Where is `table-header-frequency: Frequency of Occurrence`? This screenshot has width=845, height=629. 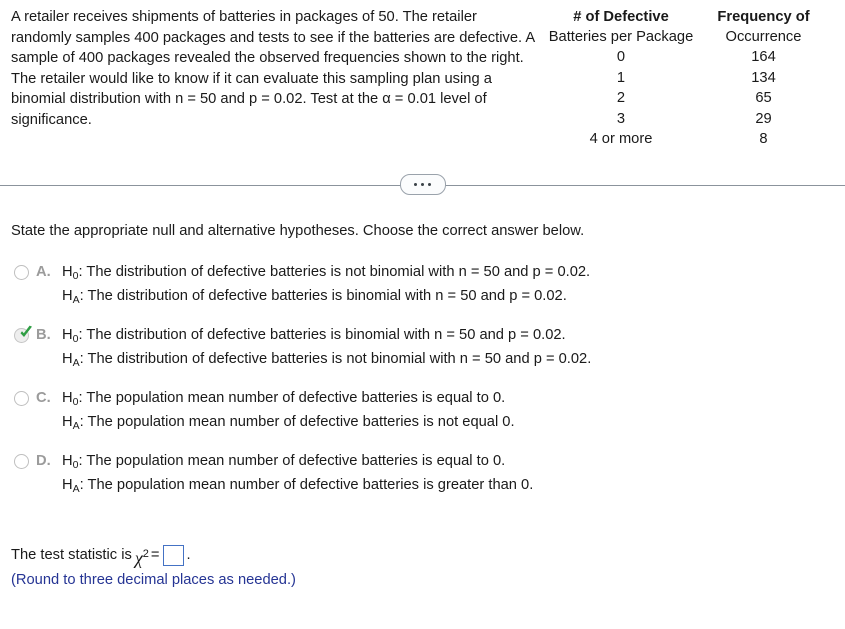 table-header-frequency: Frequency of Occurrence is located at coordinates (763, 27).